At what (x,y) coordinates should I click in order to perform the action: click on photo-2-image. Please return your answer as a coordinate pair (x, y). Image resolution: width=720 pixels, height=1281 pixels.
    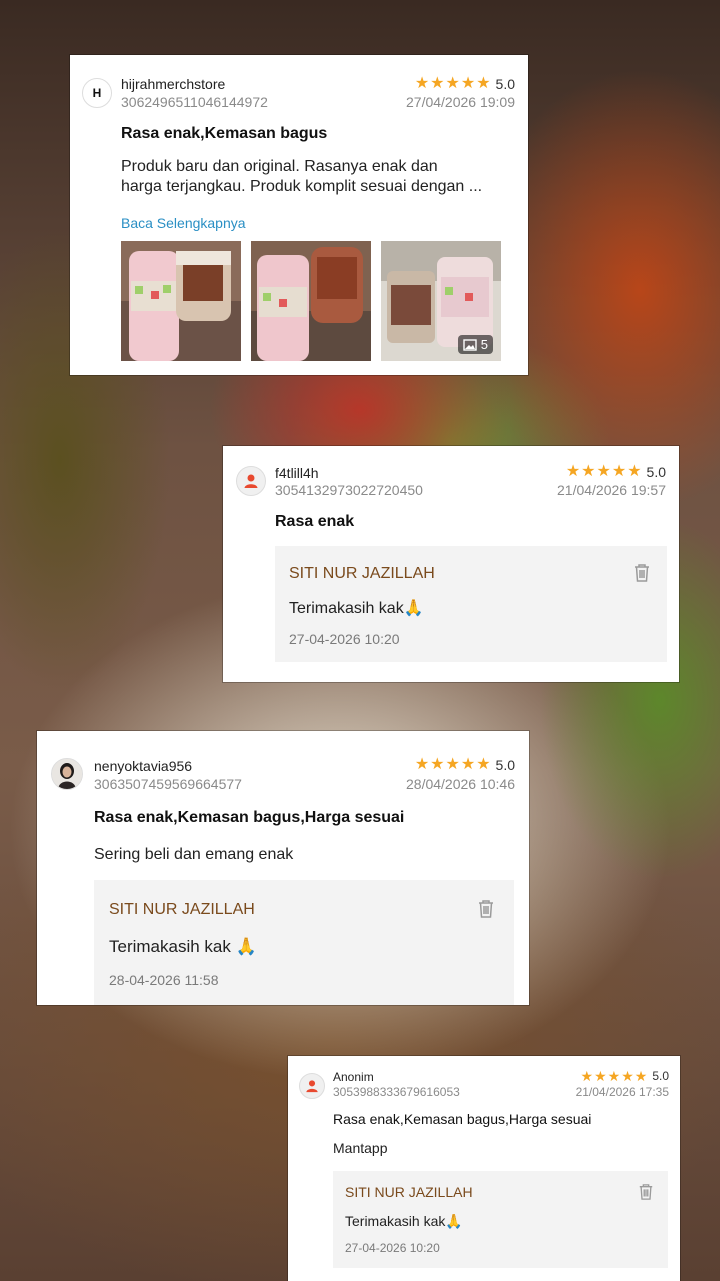
    Looking at the image, I should click on (311, 301).